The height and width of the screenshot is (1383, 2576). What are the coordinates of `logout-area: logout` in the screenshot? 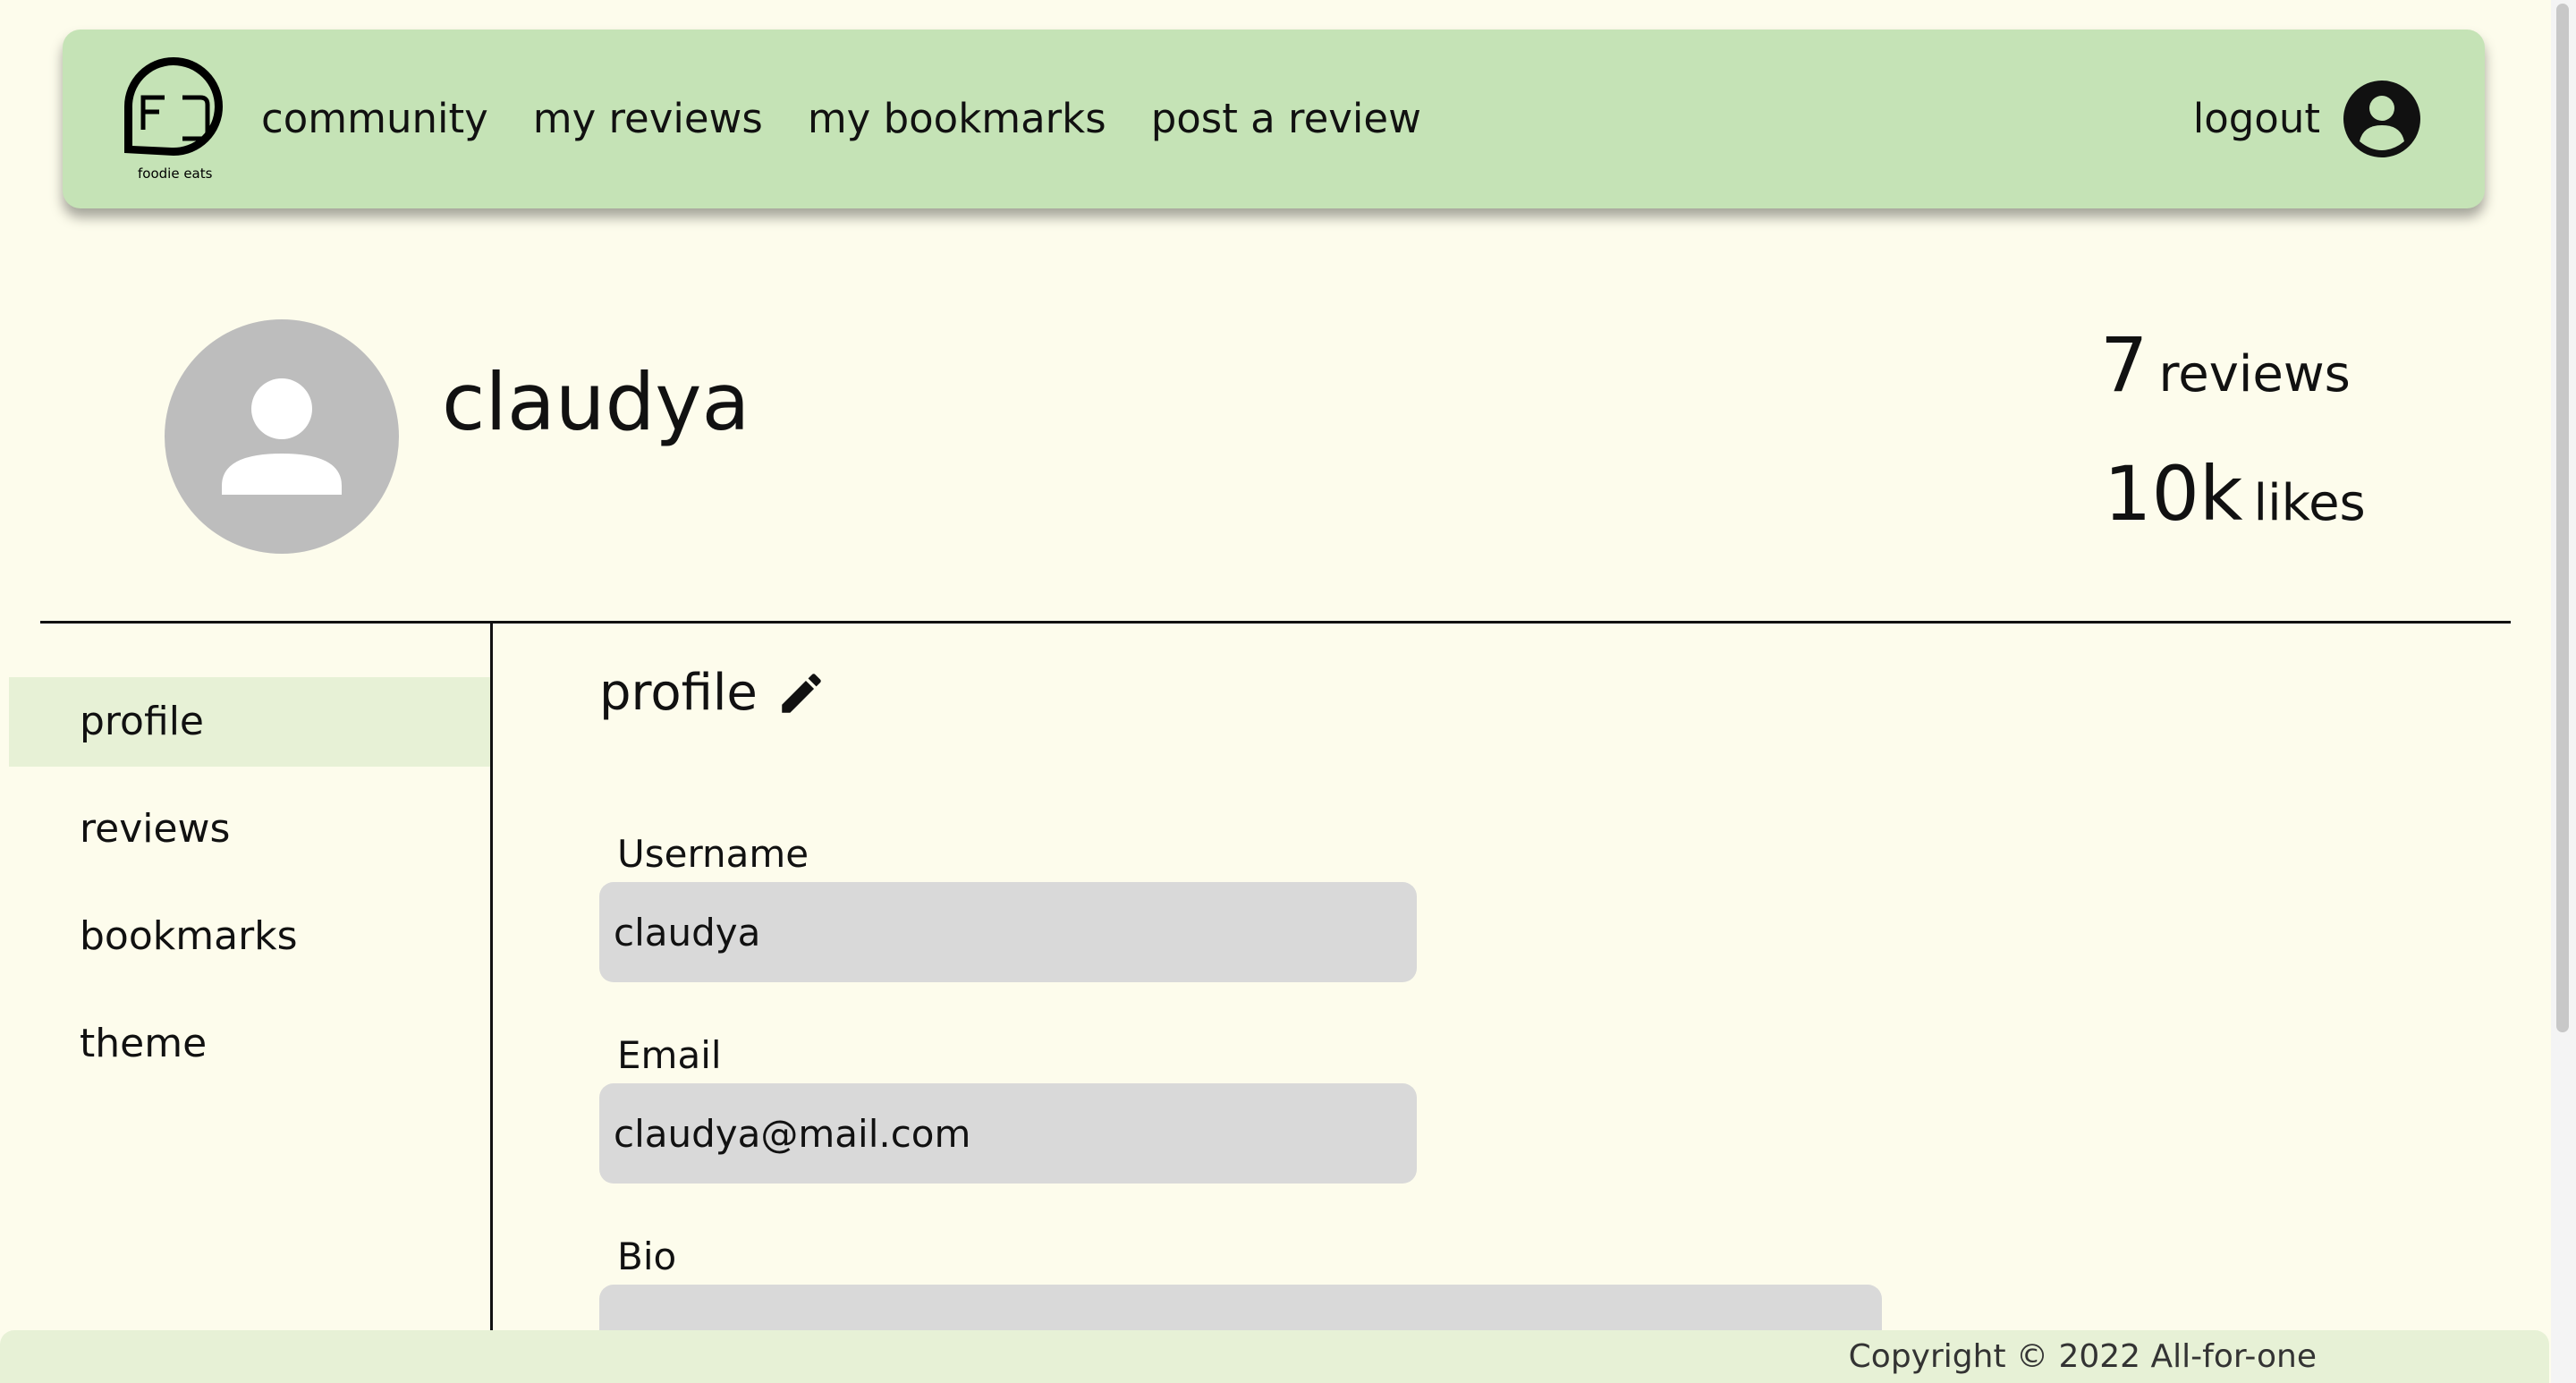 It's located at (2307, 119).